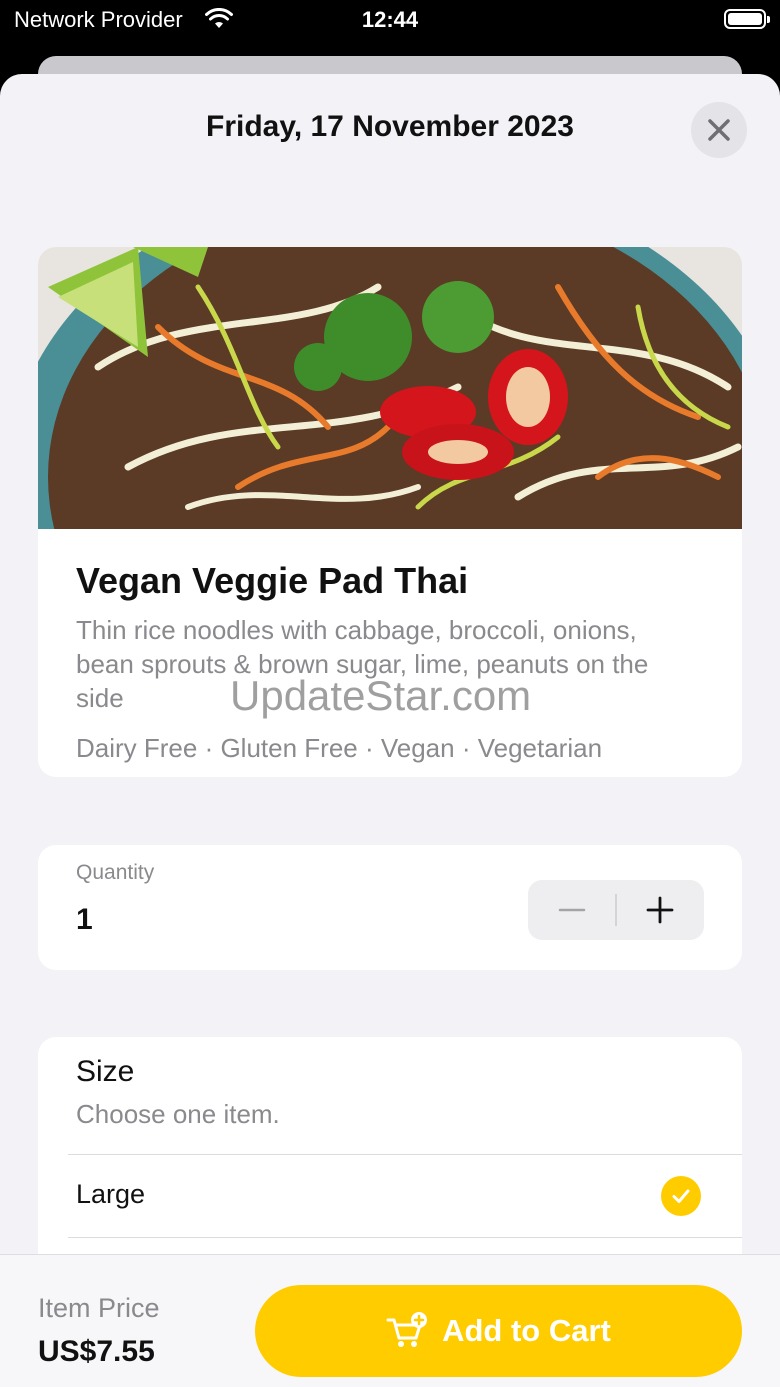  I want to click on status-bar: Network Provider 12:44, so click(390, 22).